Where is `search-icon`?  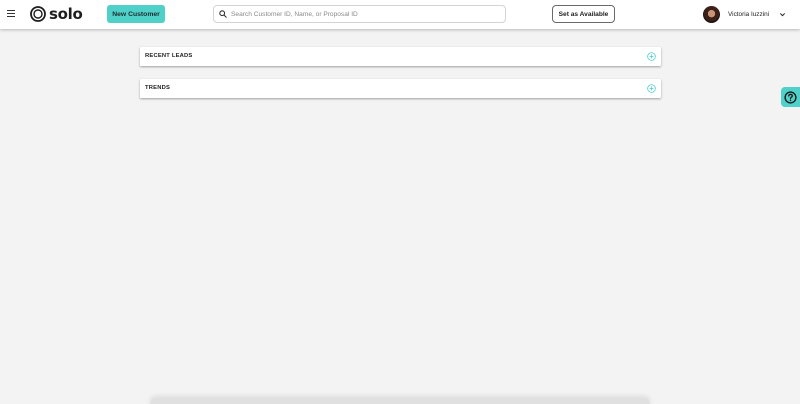 search-icon is located at coordinates (223, 14).